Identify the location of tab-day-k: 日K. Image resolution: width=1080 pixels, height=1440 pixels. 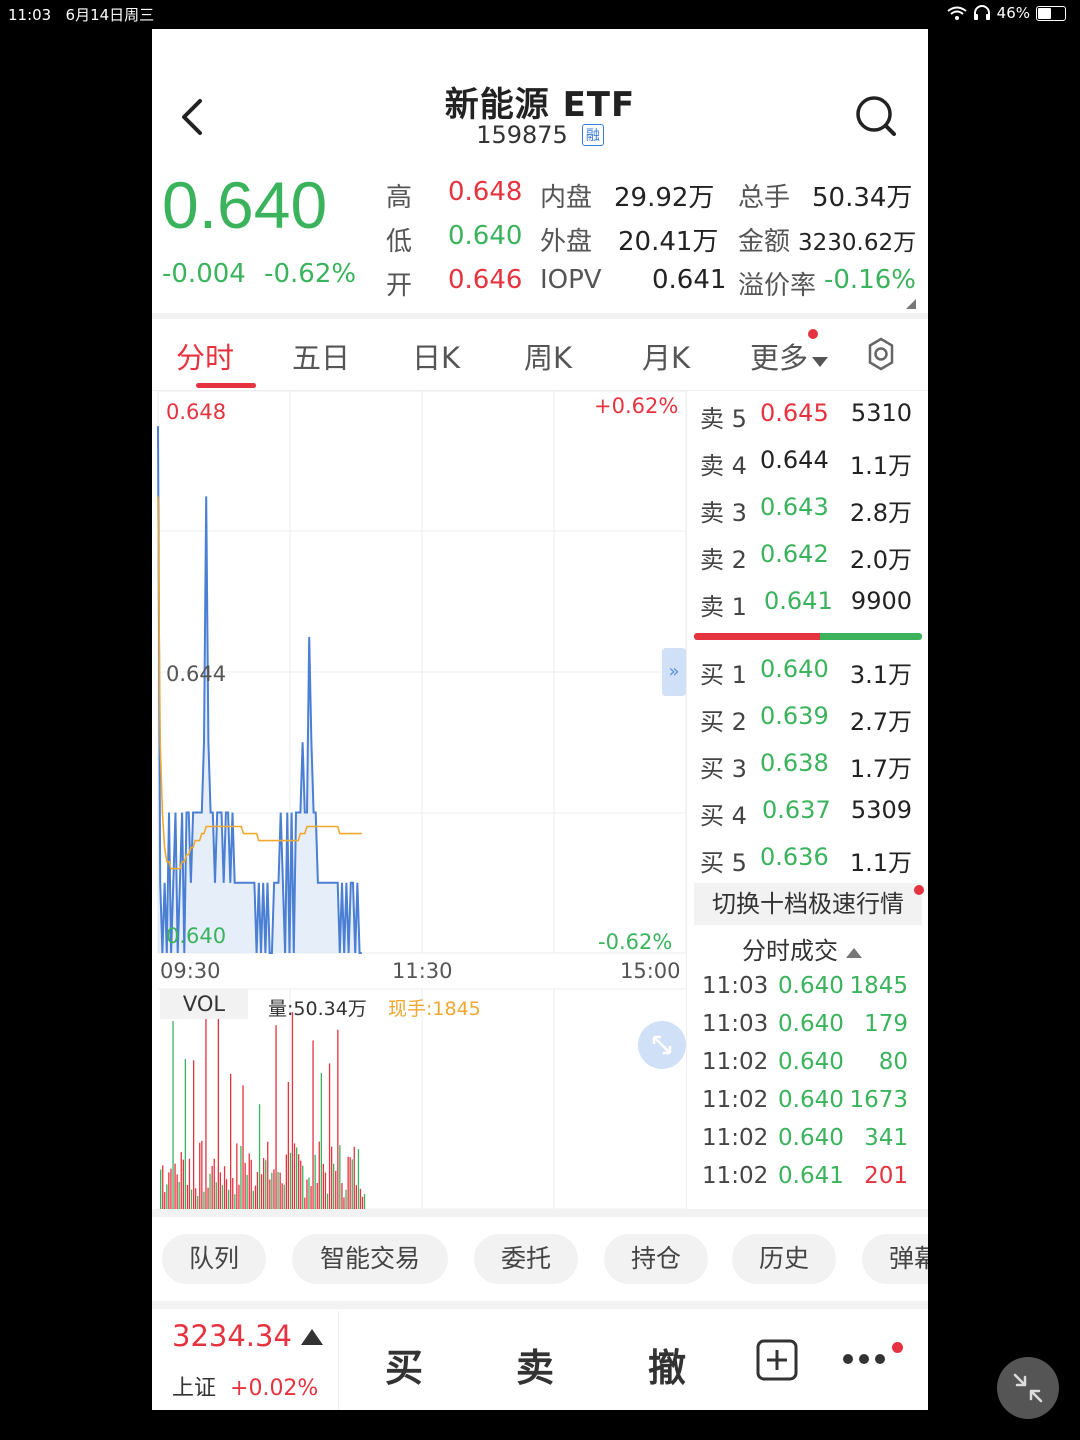
(436, 356).